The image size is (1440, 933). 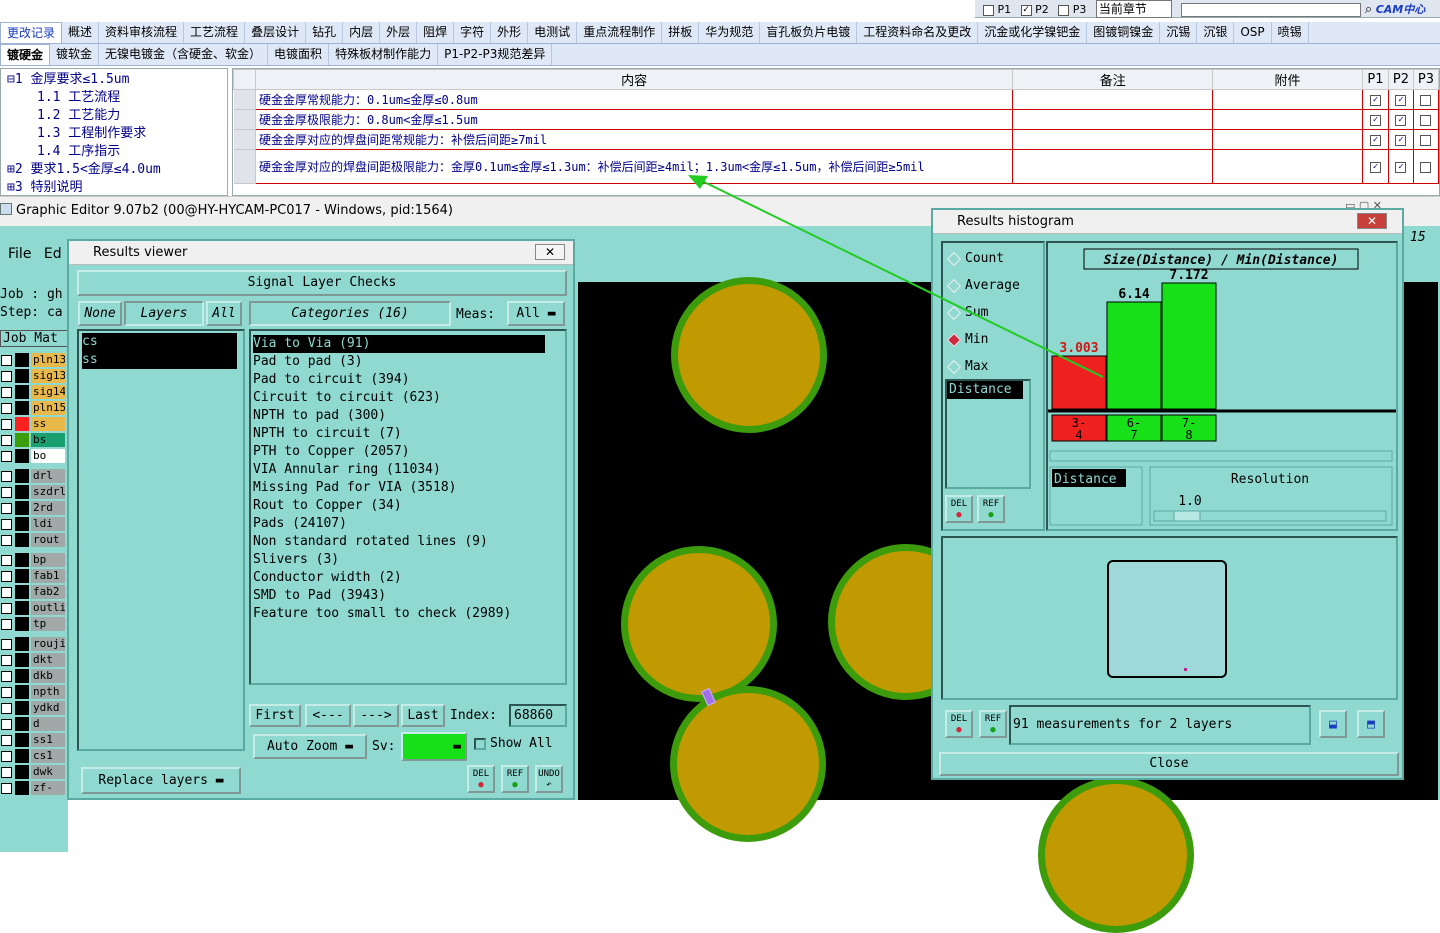 I want to click on p1-checkbox, so click(x=988, y=10).